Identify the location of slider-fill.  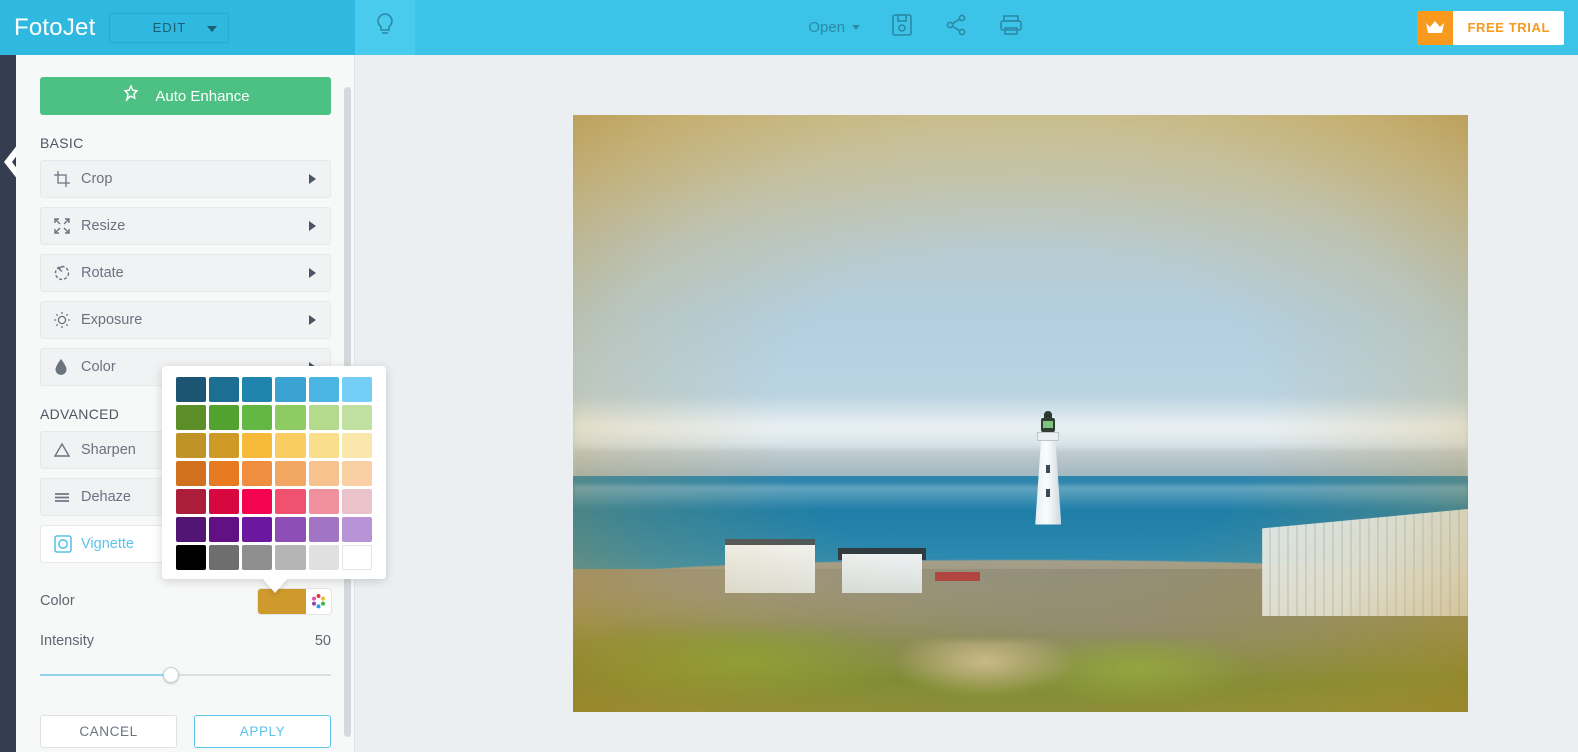
(105, 675).